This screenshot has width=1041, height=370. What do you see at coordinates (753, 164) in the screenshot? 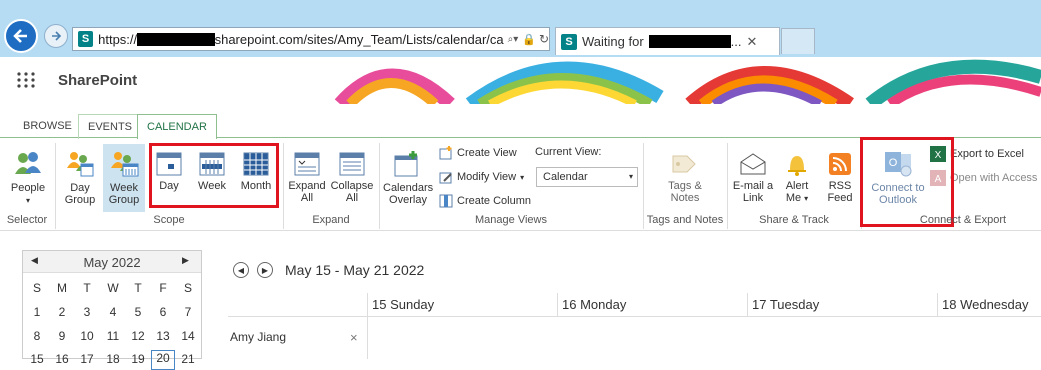
I see `email-icon` at bounding box center [753, 164].